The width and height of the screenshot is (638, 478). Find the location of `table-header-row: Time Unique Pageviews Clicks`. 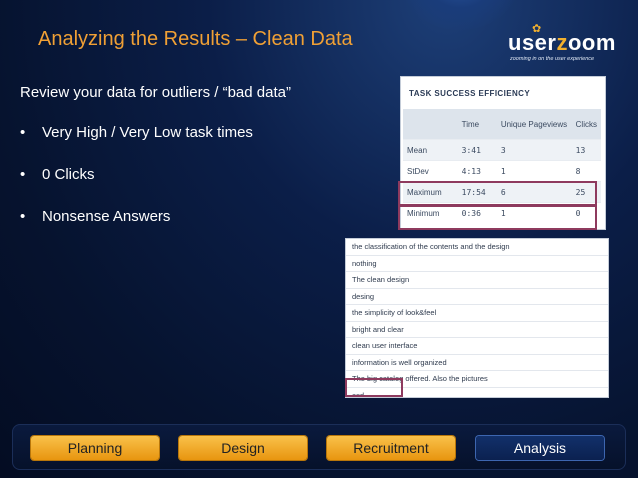

table-header-row: Time Unique Pageviews Clicks is located at coordinates (502, 124).